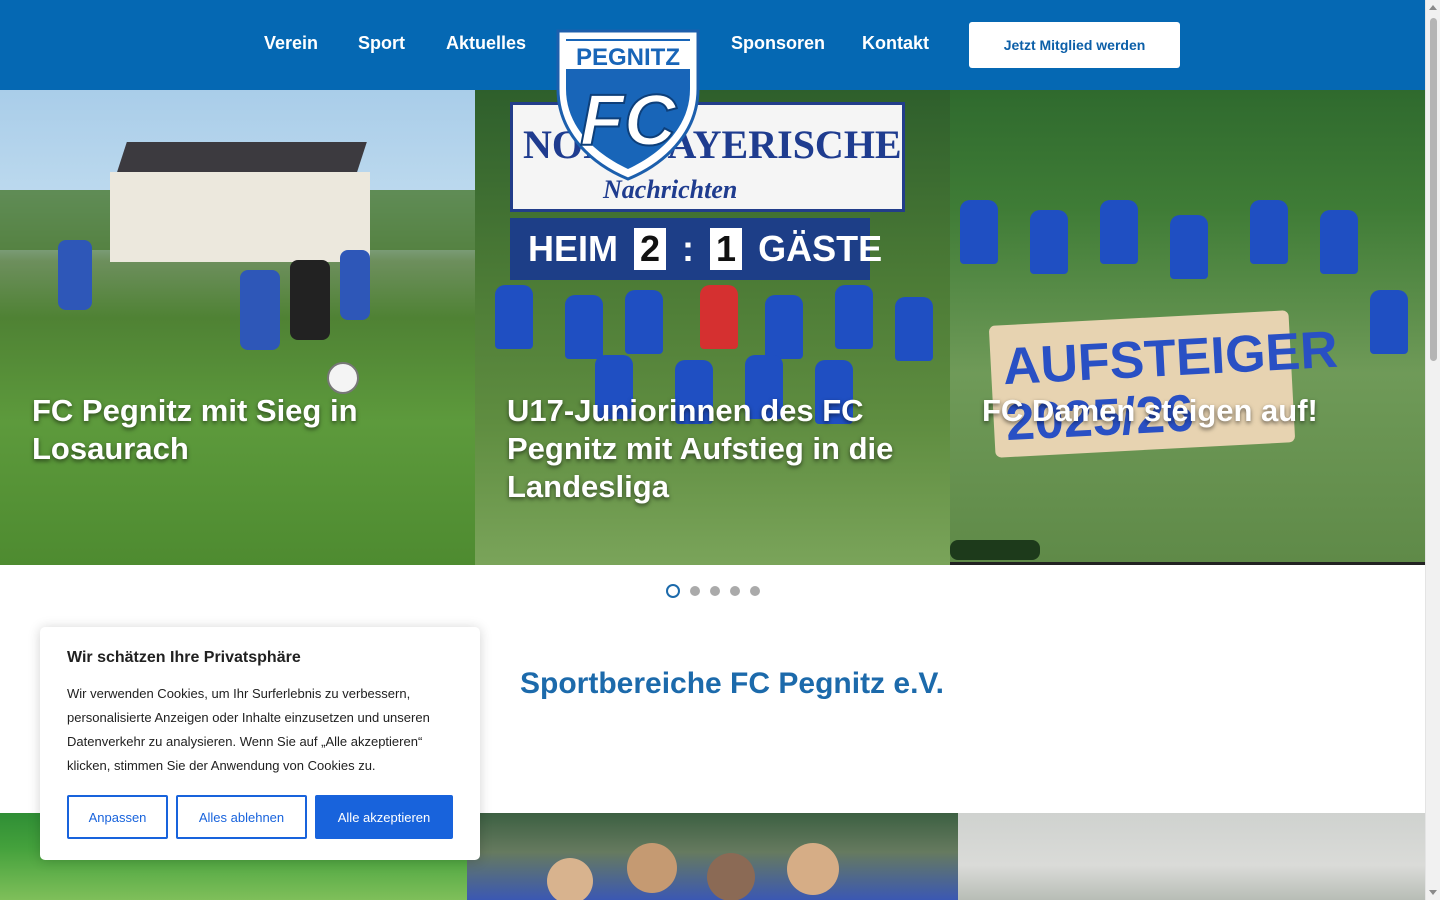  I want to click on ball-icon, so click(343, 378).